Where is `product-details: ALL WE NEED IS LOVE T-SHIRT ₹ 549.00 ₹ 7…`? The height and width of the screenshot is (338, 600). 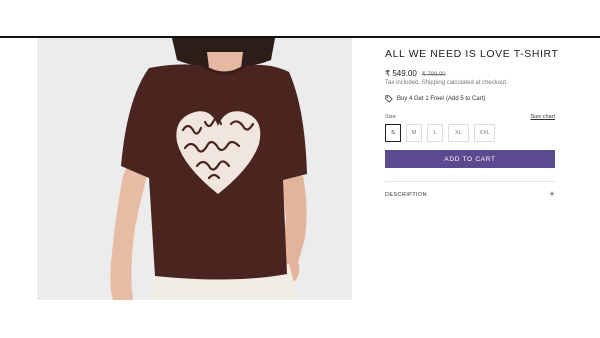
product-details: ALL WE NEED IS LOVE T-SHIRT ₹ 549.00 ₹ 7… is located at coordinates (472, 118).